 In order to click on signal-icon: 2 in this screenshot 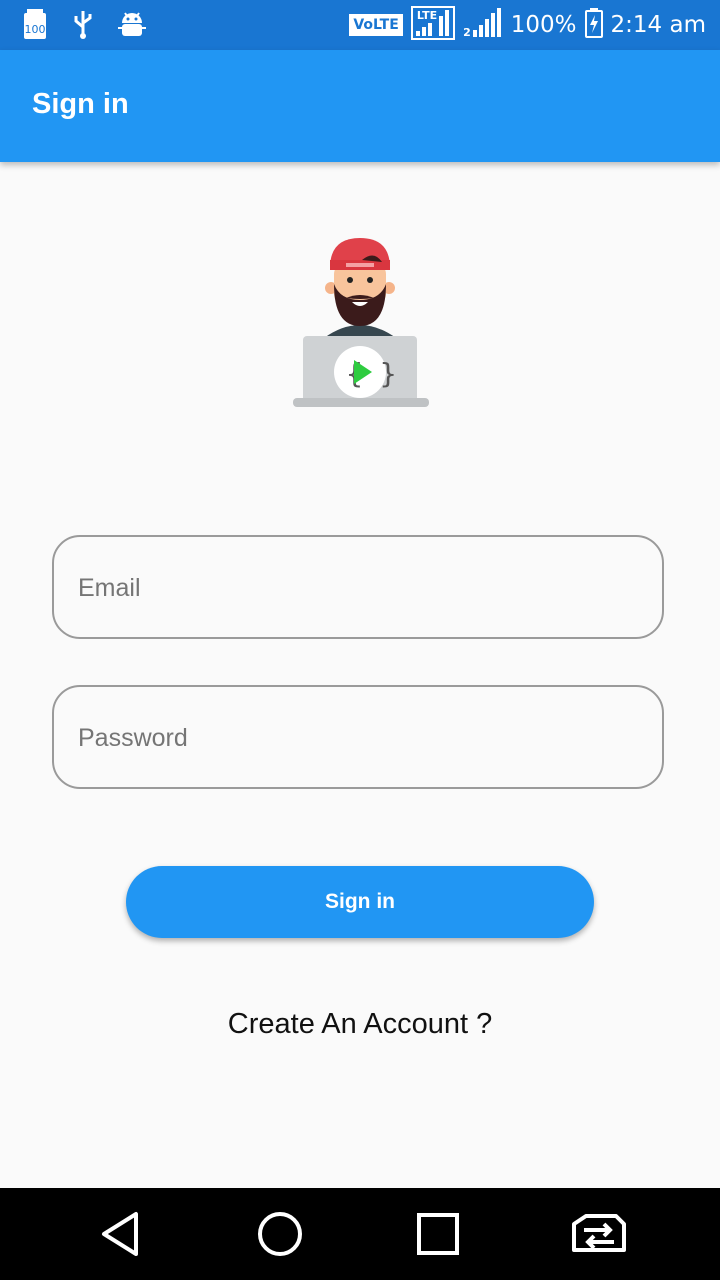, I will do `click(483, 25)`.